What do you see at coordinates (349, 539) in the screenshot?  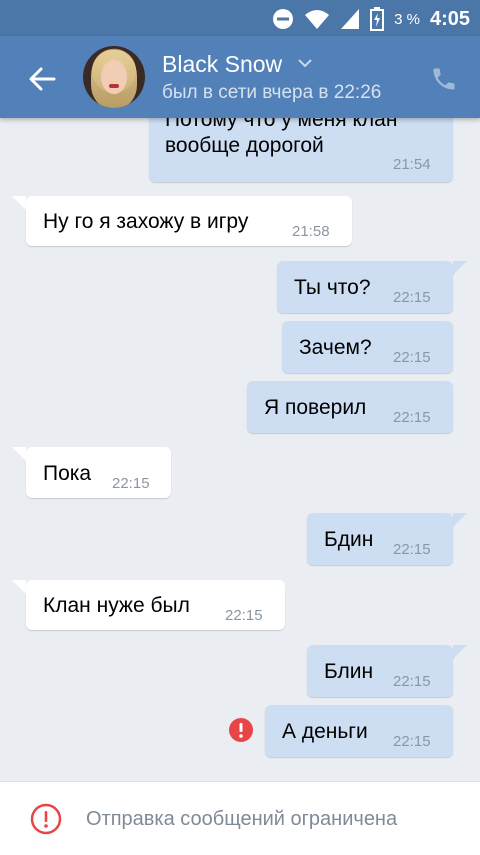 I see `message-text: Бдин` at bounding box center [349, 539].